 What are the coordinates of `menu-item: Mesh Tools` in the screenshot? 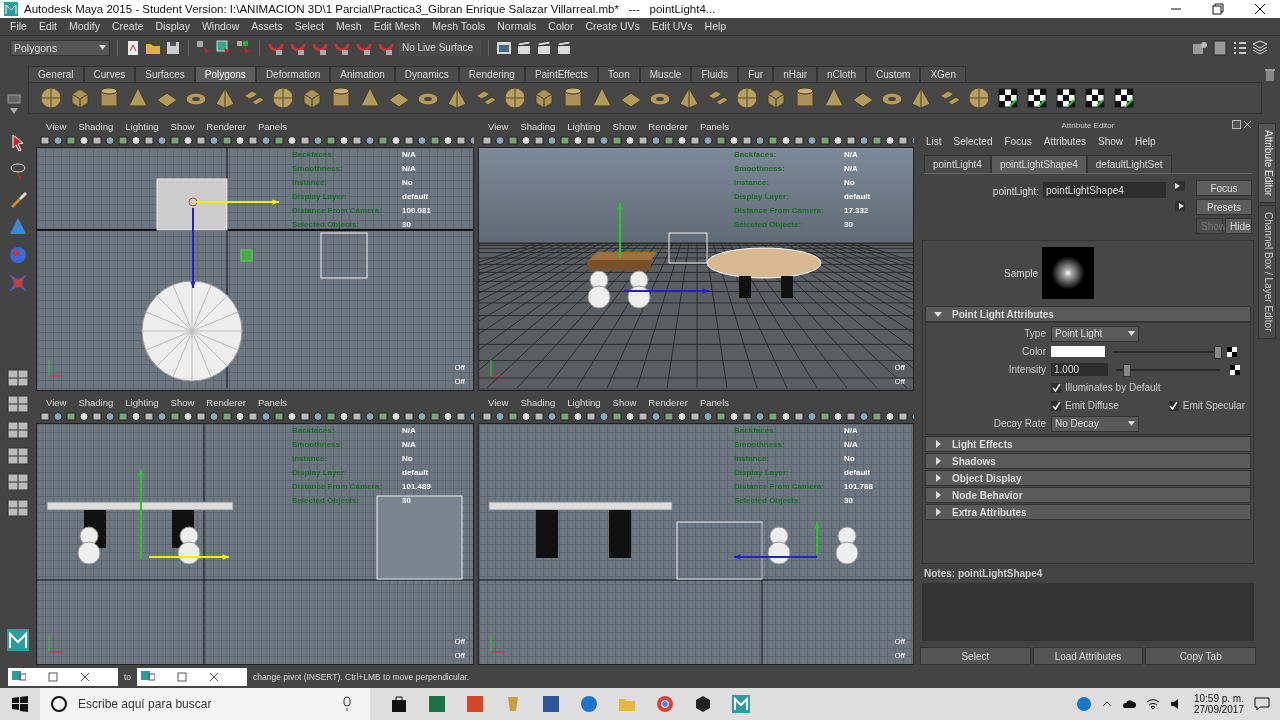 It's located at (459, 26).